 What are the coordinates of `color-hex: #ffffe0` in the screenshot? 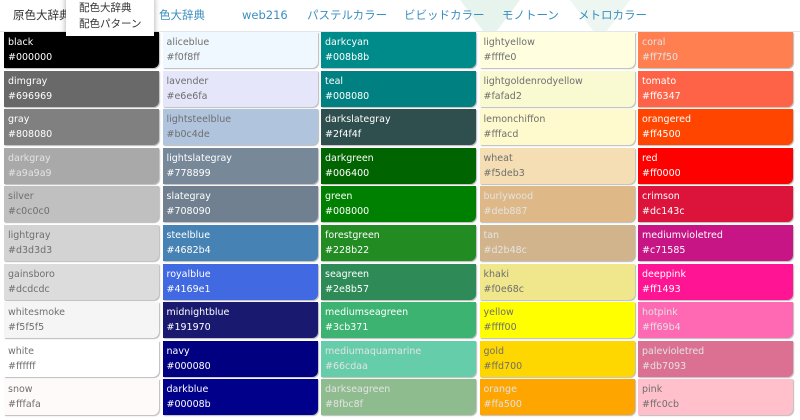 It's located at (500, 57).